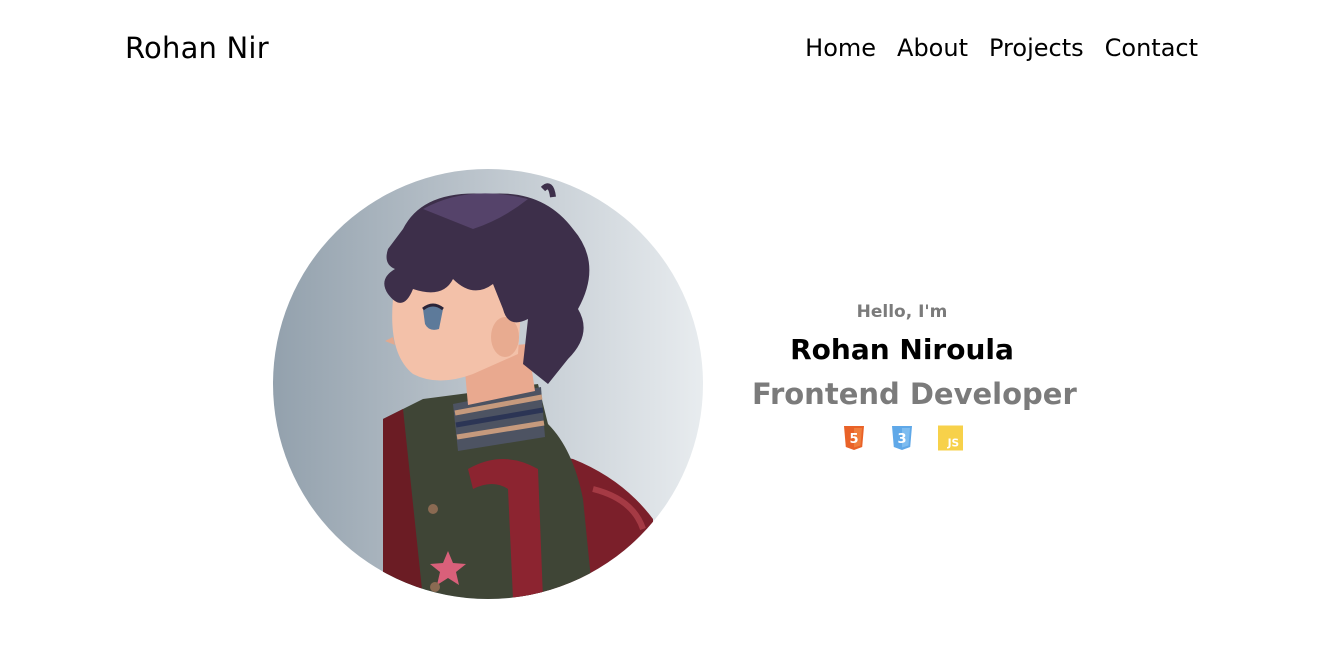 This screenshot has height=652, width=1333. Describe the element at coordinates (952, 444) in the screenshot. I see `svg-text: JS` at that location.